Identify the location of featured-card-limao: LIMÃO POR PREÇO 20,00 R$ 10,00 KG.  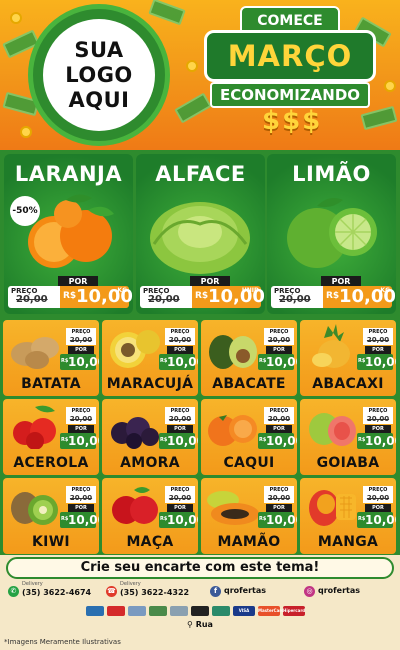
(331, 234).